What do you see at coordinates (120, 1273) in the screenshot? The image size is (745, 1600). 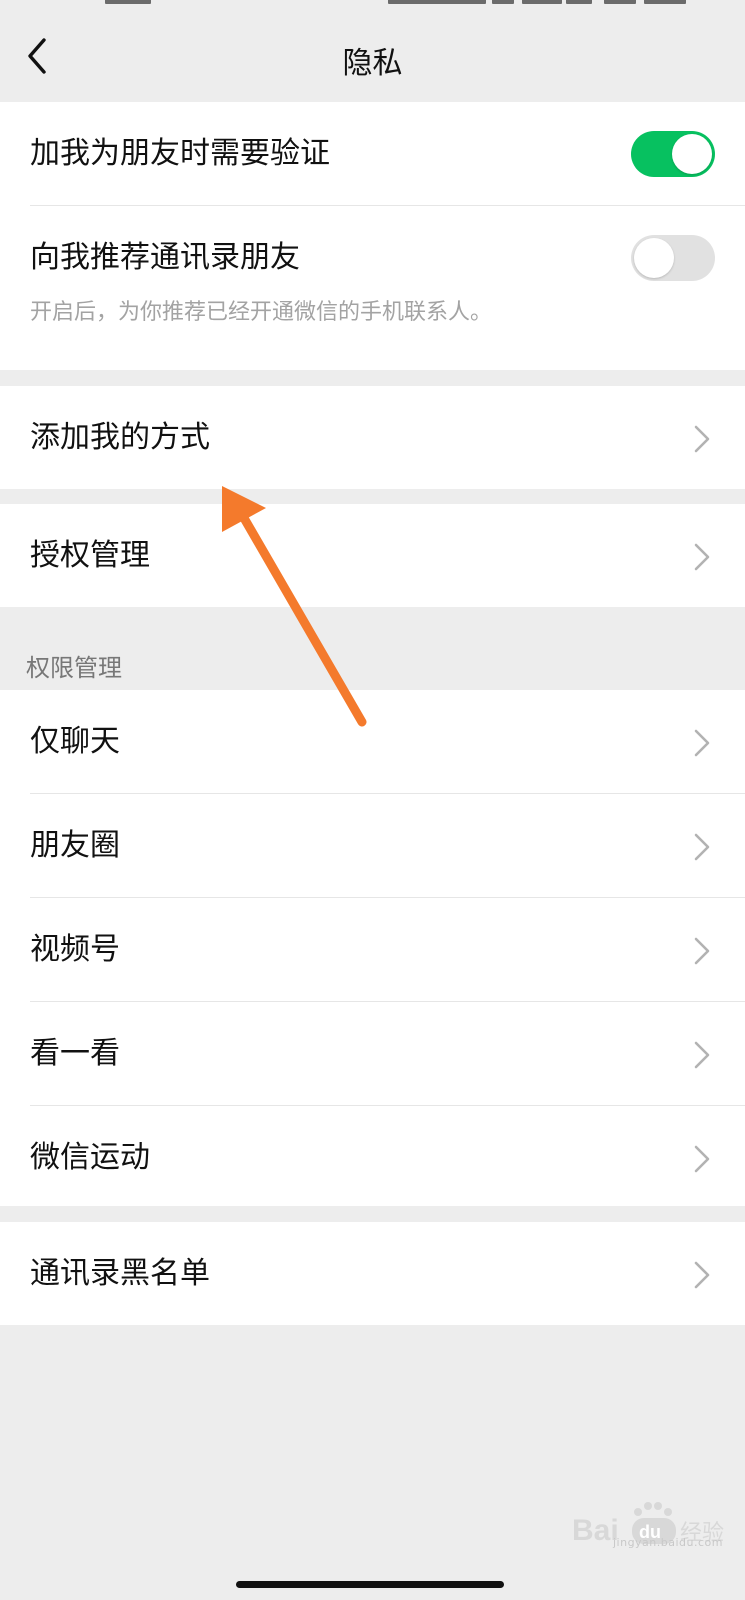 I see `blacklist-label: 通讯录黑名单` at bounding box center [120, 1273].